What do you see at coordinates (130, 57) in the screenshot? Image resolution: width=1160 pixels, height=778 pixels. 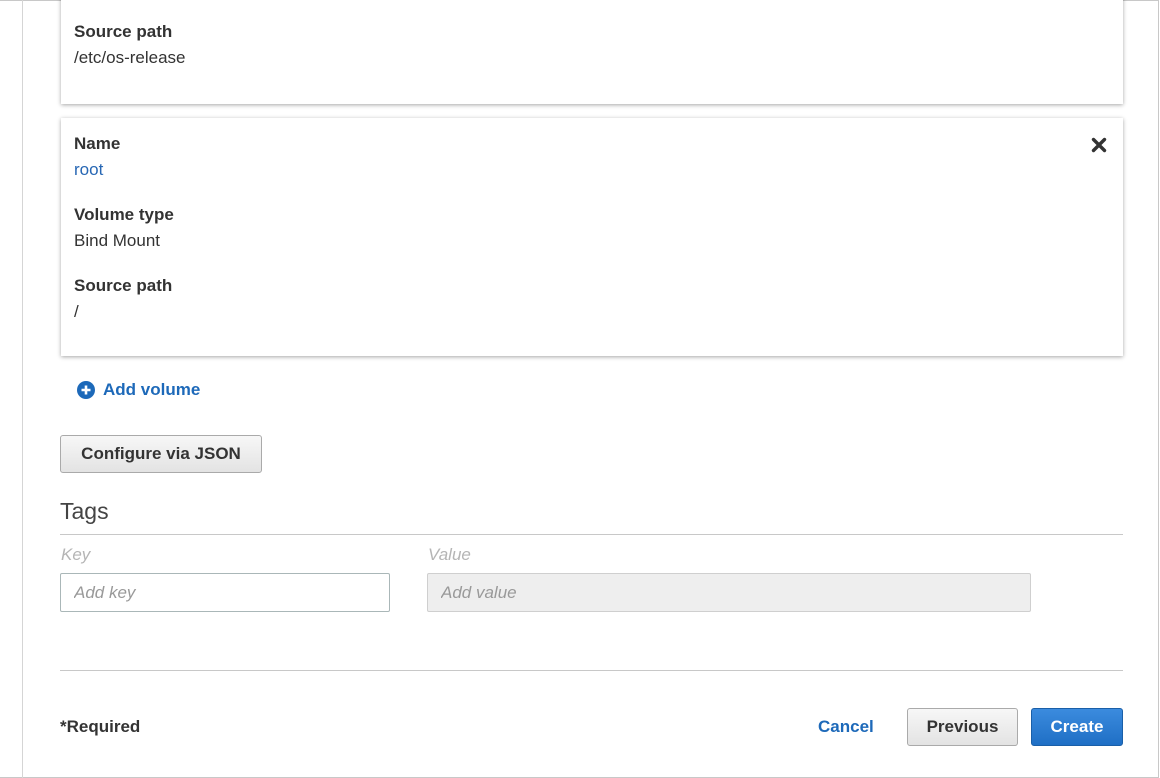 I see `source-path-value: /etc/os-release` at bounding box center [130, 57].